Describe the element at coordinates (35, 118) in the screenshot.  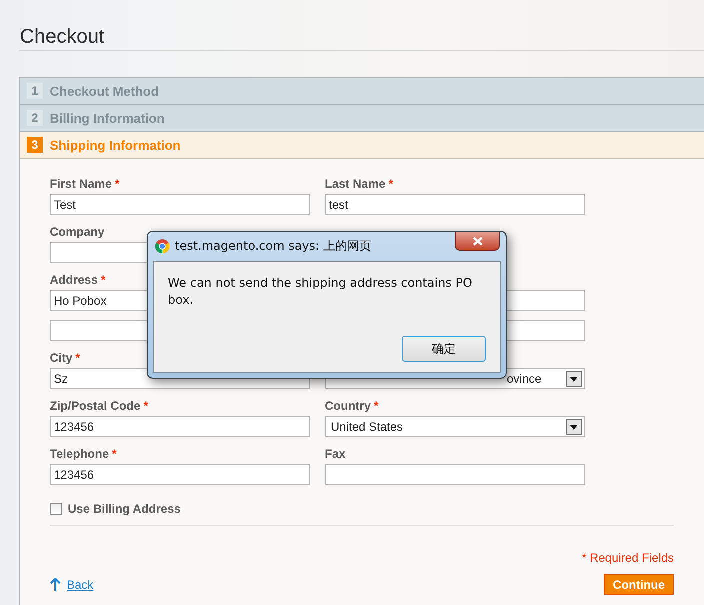
I see `step-number: 2` at that location.